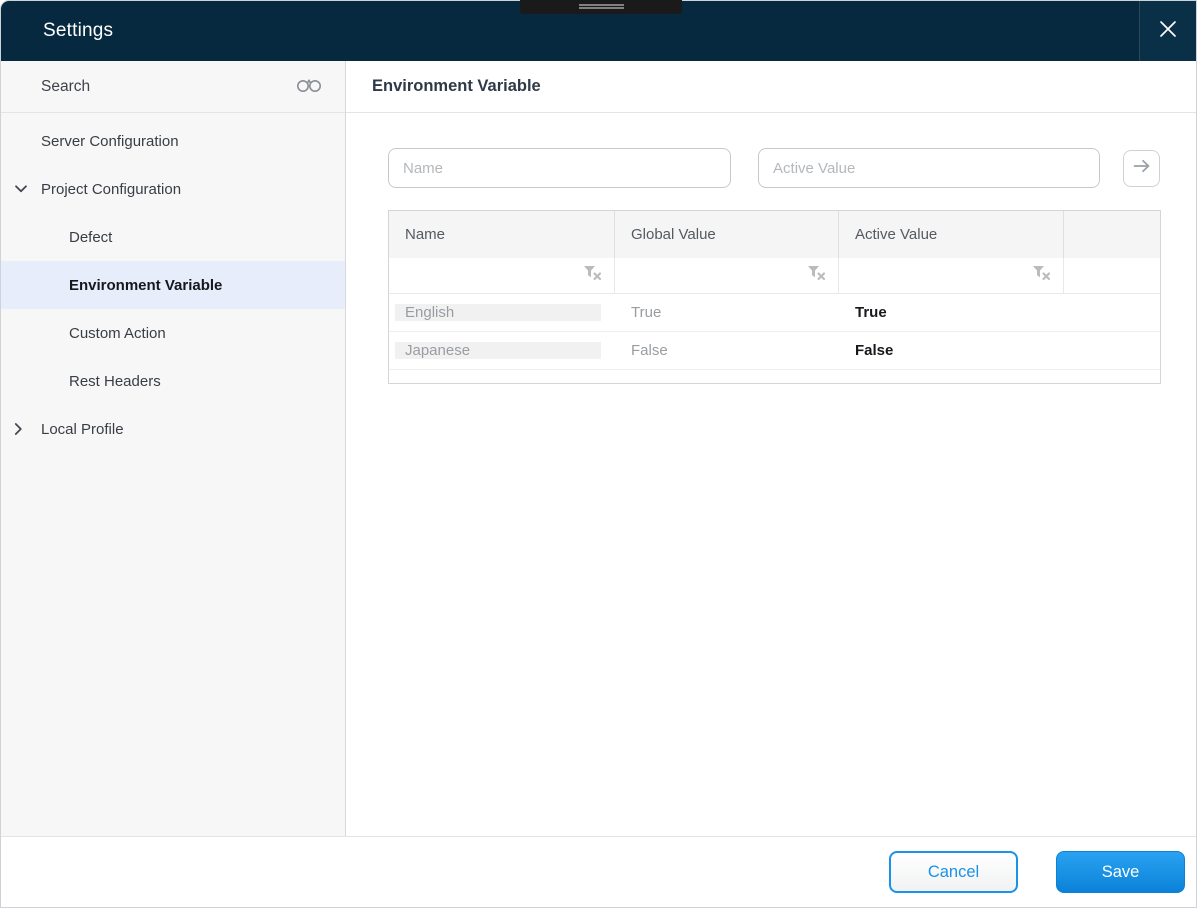 Image resolution: width=1197 pixels, height=908 pixels. I want to click on sidebar-item-label: Rest Headers, so click(115, 381).